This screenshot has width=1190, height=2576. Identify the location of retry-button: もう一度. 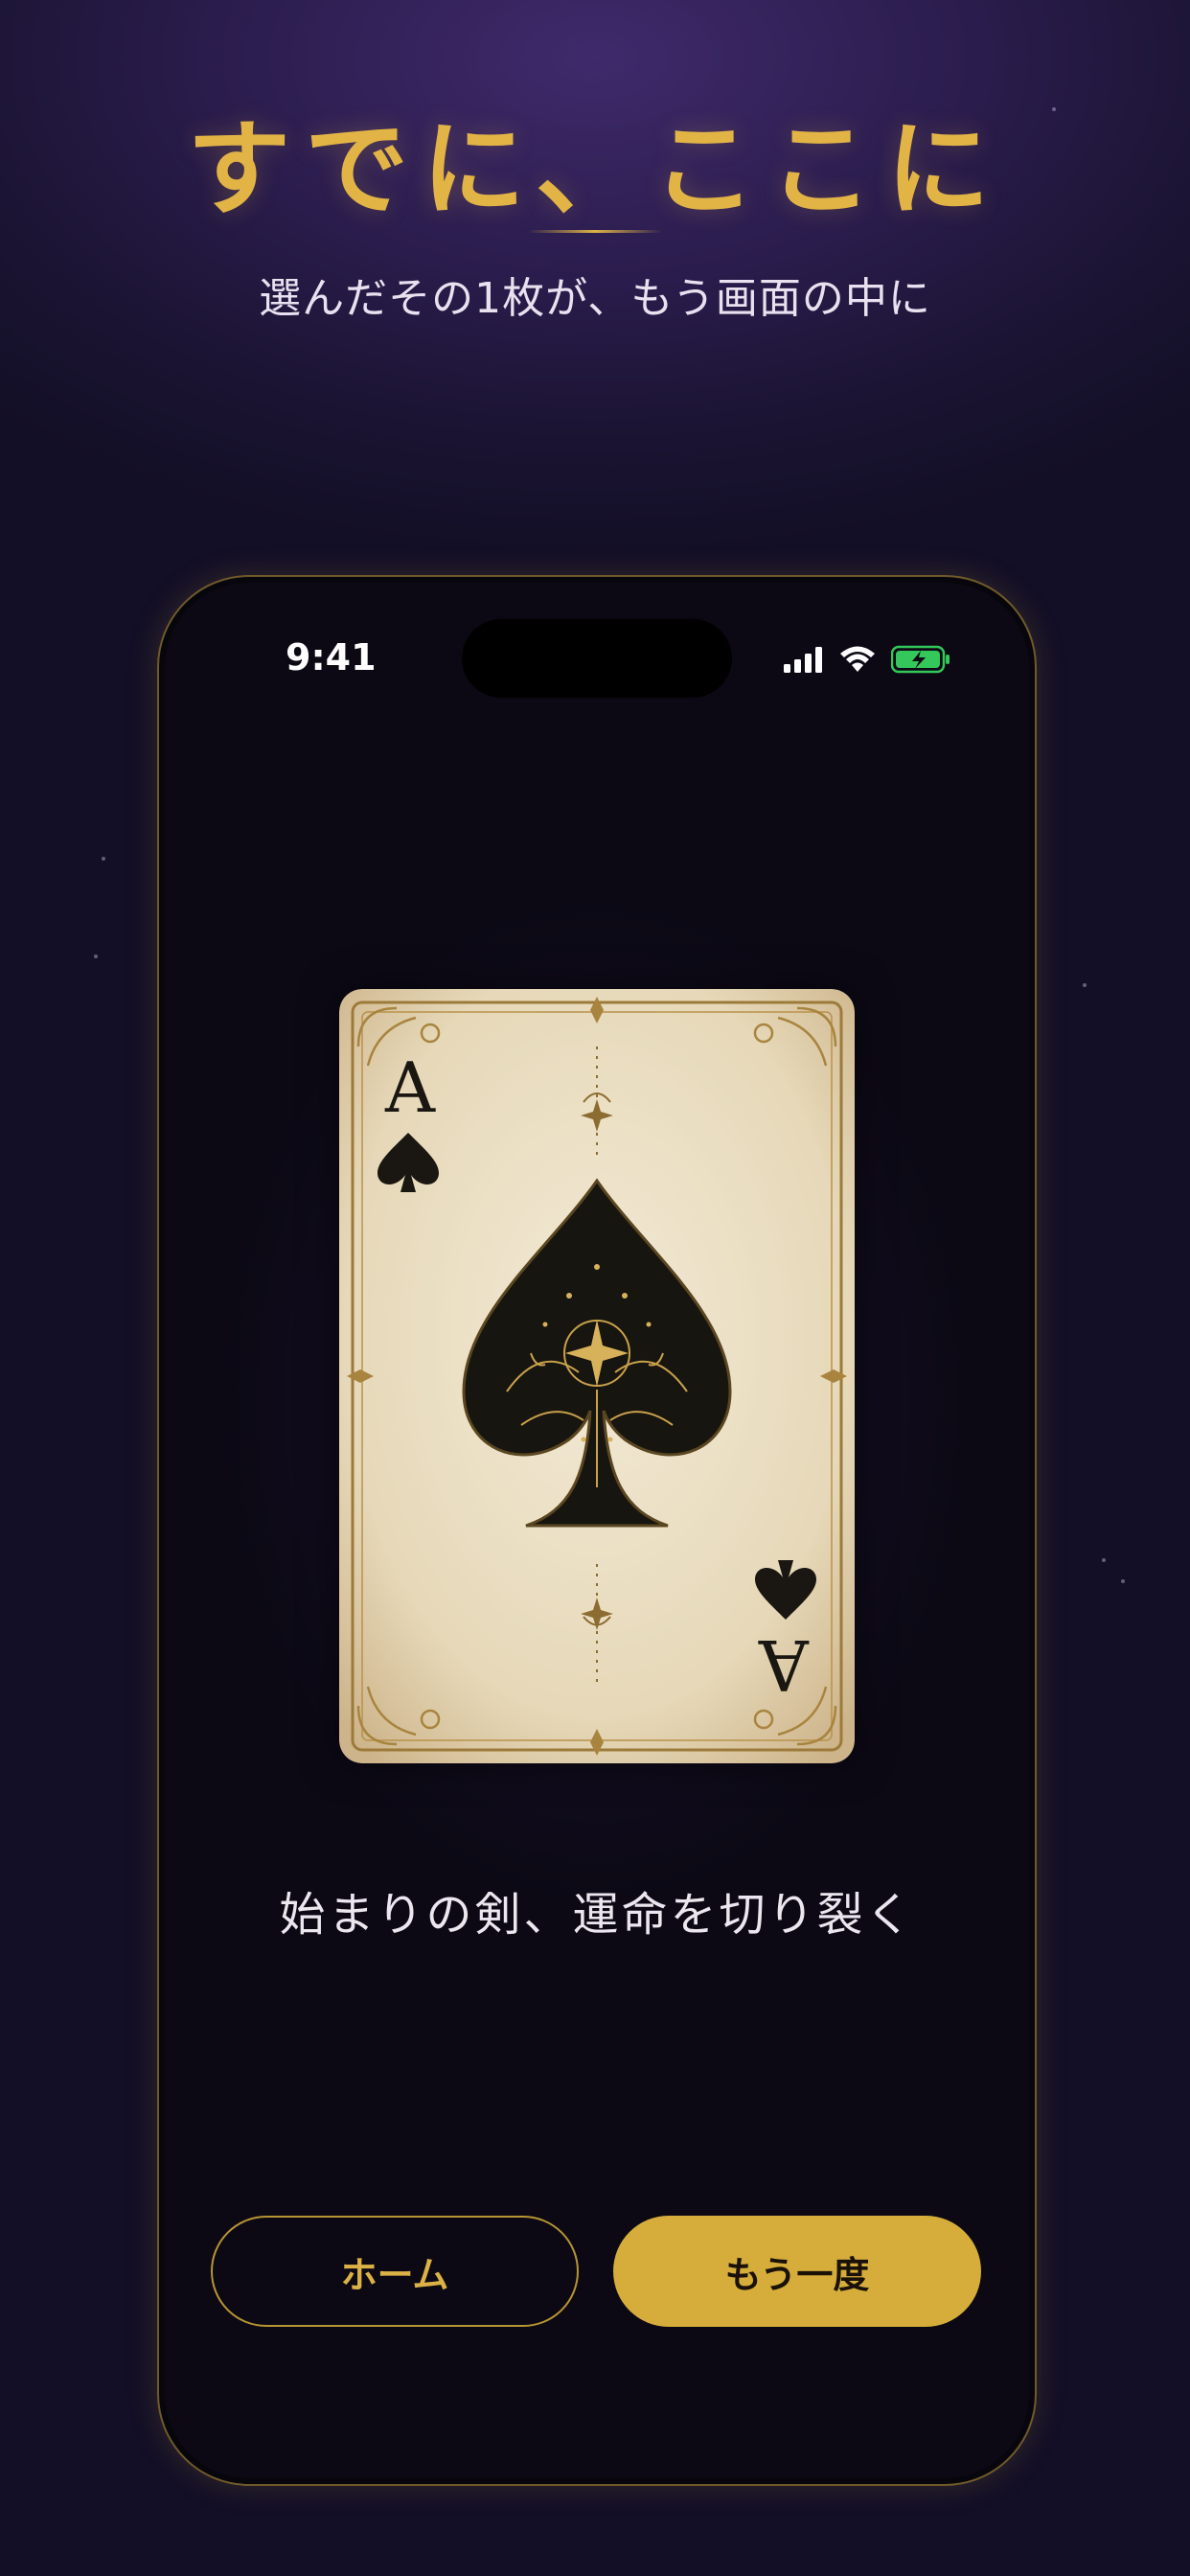
(797, 2271).